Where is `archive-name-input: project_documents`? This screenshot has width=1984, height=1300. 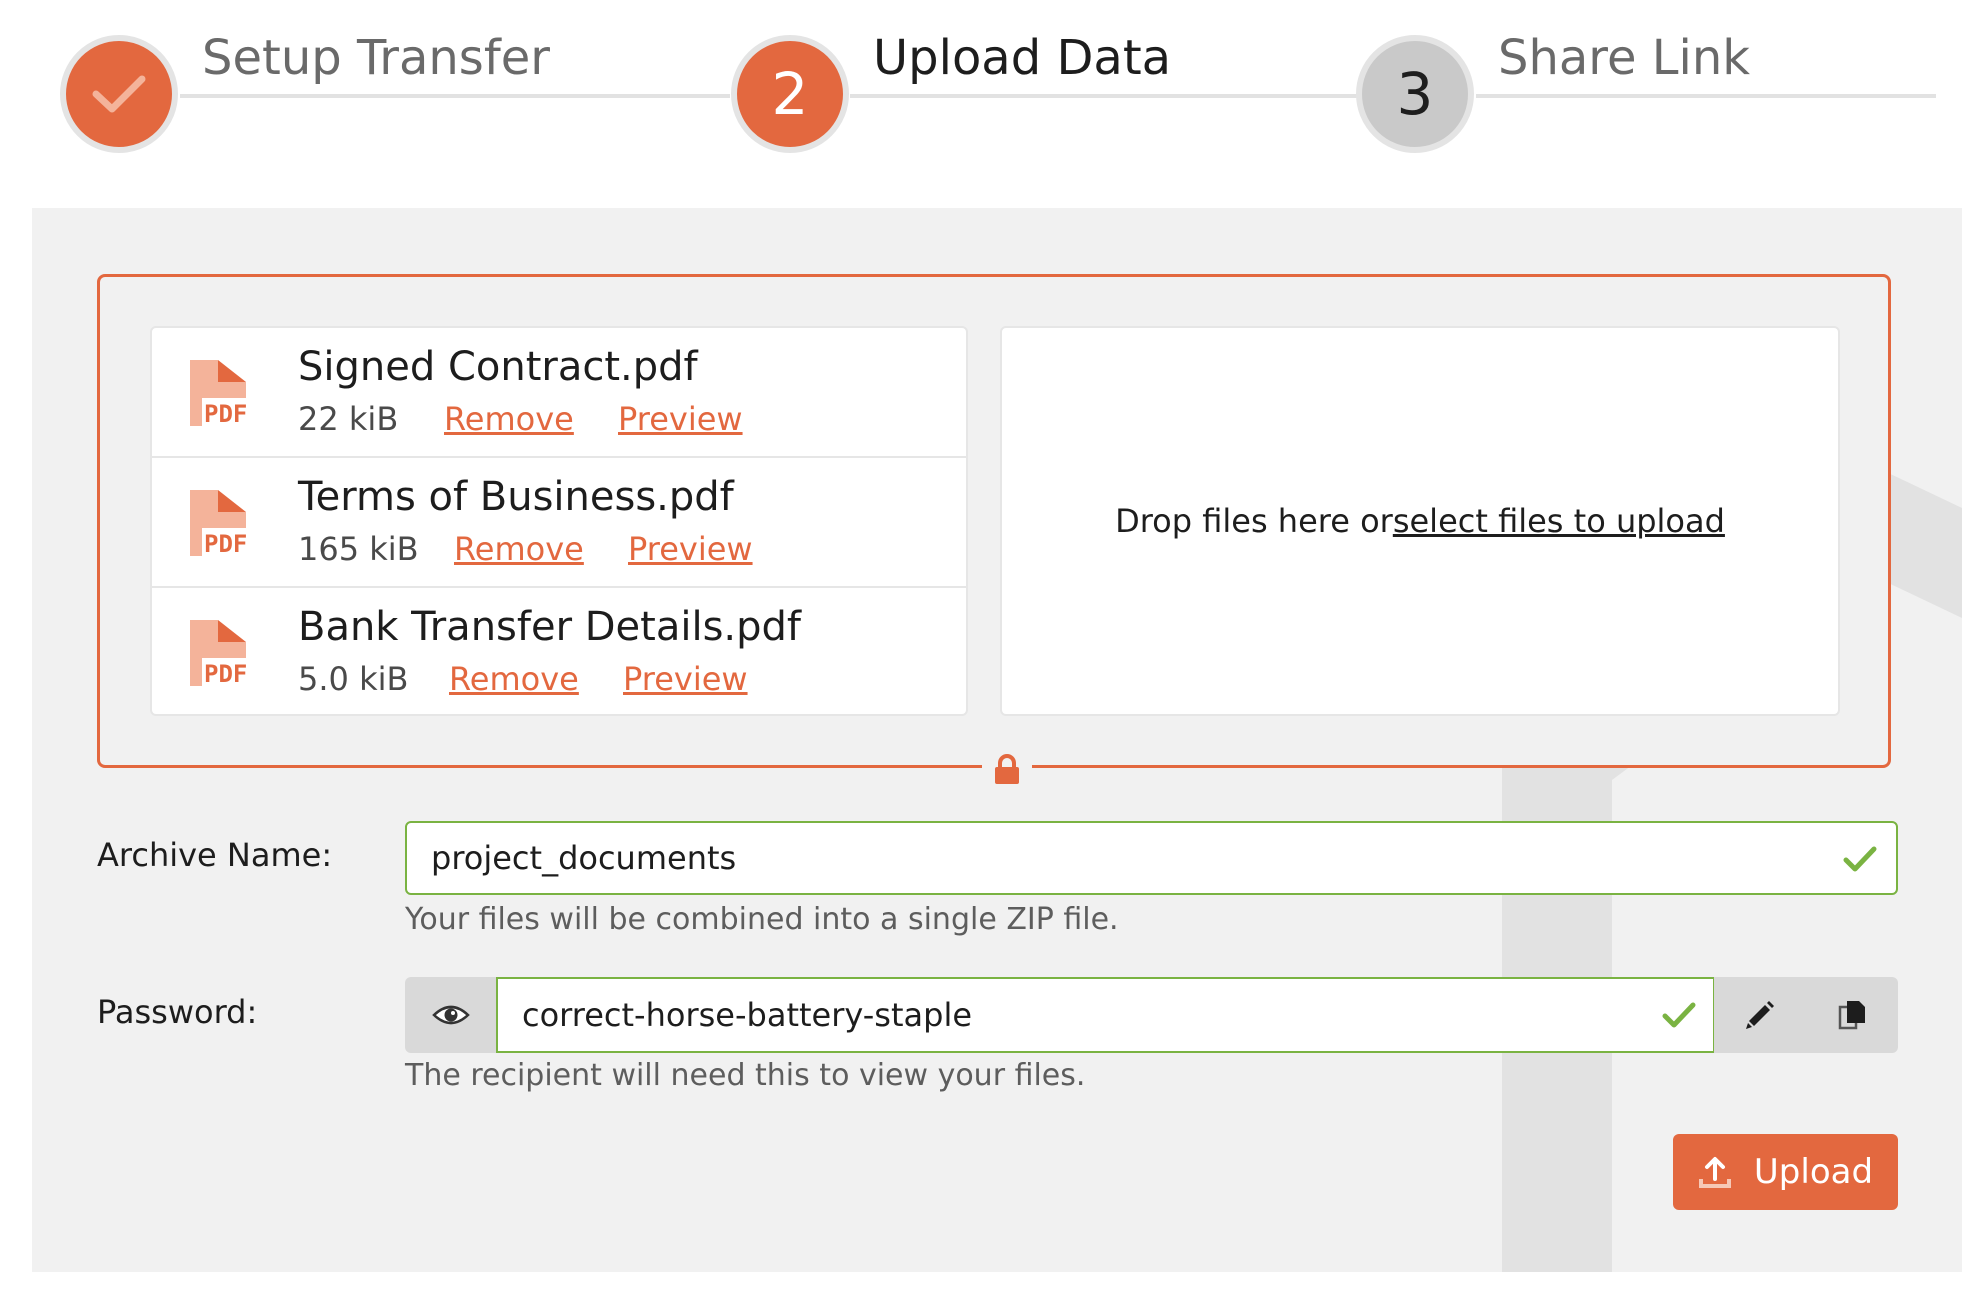 archive-name-input: project_documents is located at coordinates (1151, 858).